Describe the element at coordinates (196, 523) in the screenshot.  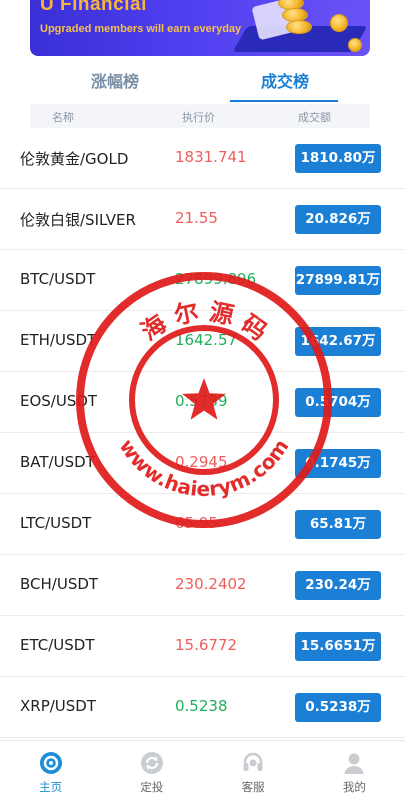
I see `price-value: 65.95` at that location.